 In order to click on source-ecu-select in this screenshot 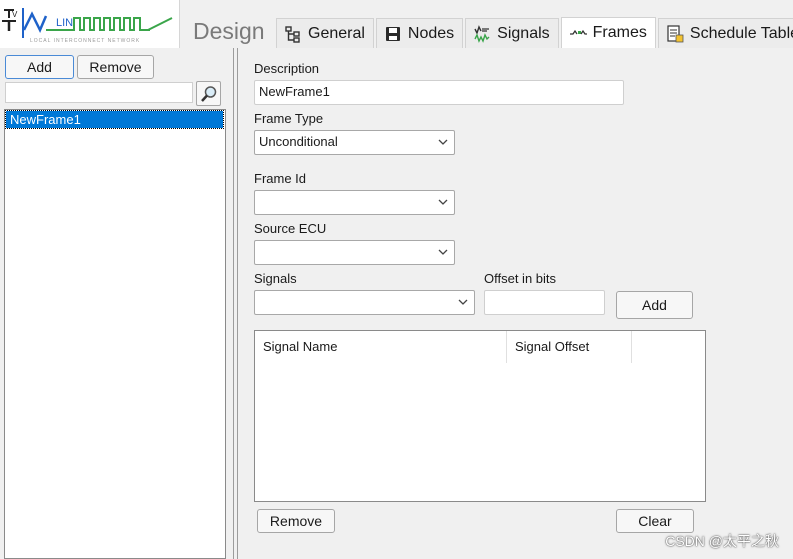, I will do `click(354, 252)`.